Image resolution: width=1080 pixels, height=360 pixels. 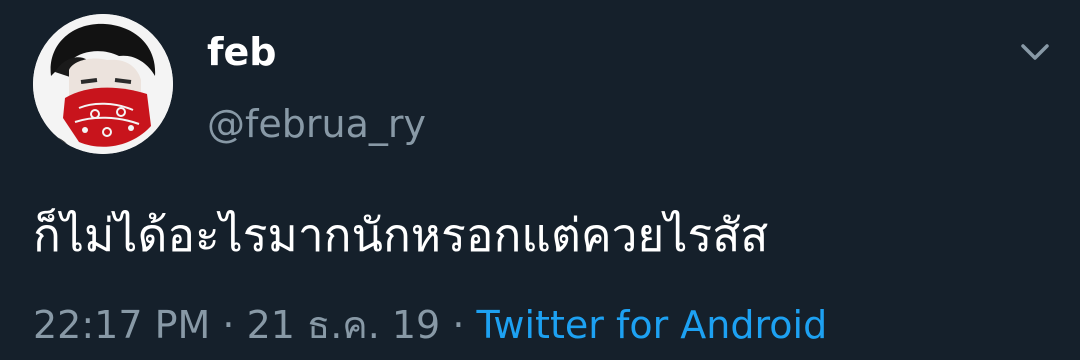 What do you see at coordinates (242, 52) in the screenshot?
I see `display-name: feb` at bounding box center [242, 52].